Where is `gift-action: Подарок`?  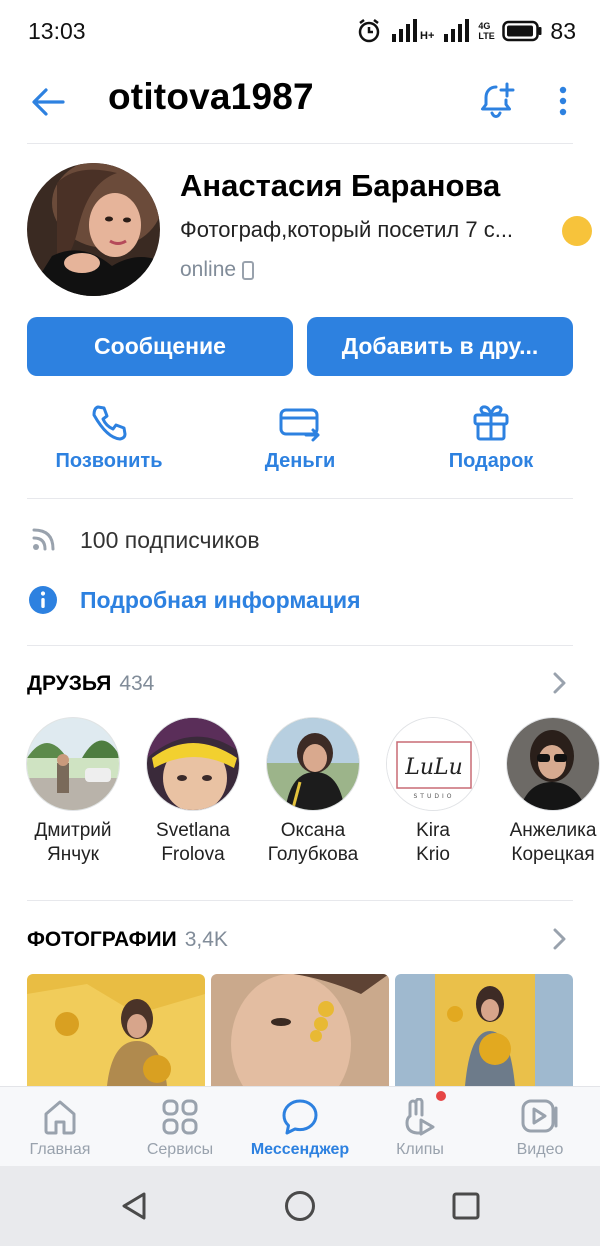 gift-action: Подарок is located at coordinates (491, 440).